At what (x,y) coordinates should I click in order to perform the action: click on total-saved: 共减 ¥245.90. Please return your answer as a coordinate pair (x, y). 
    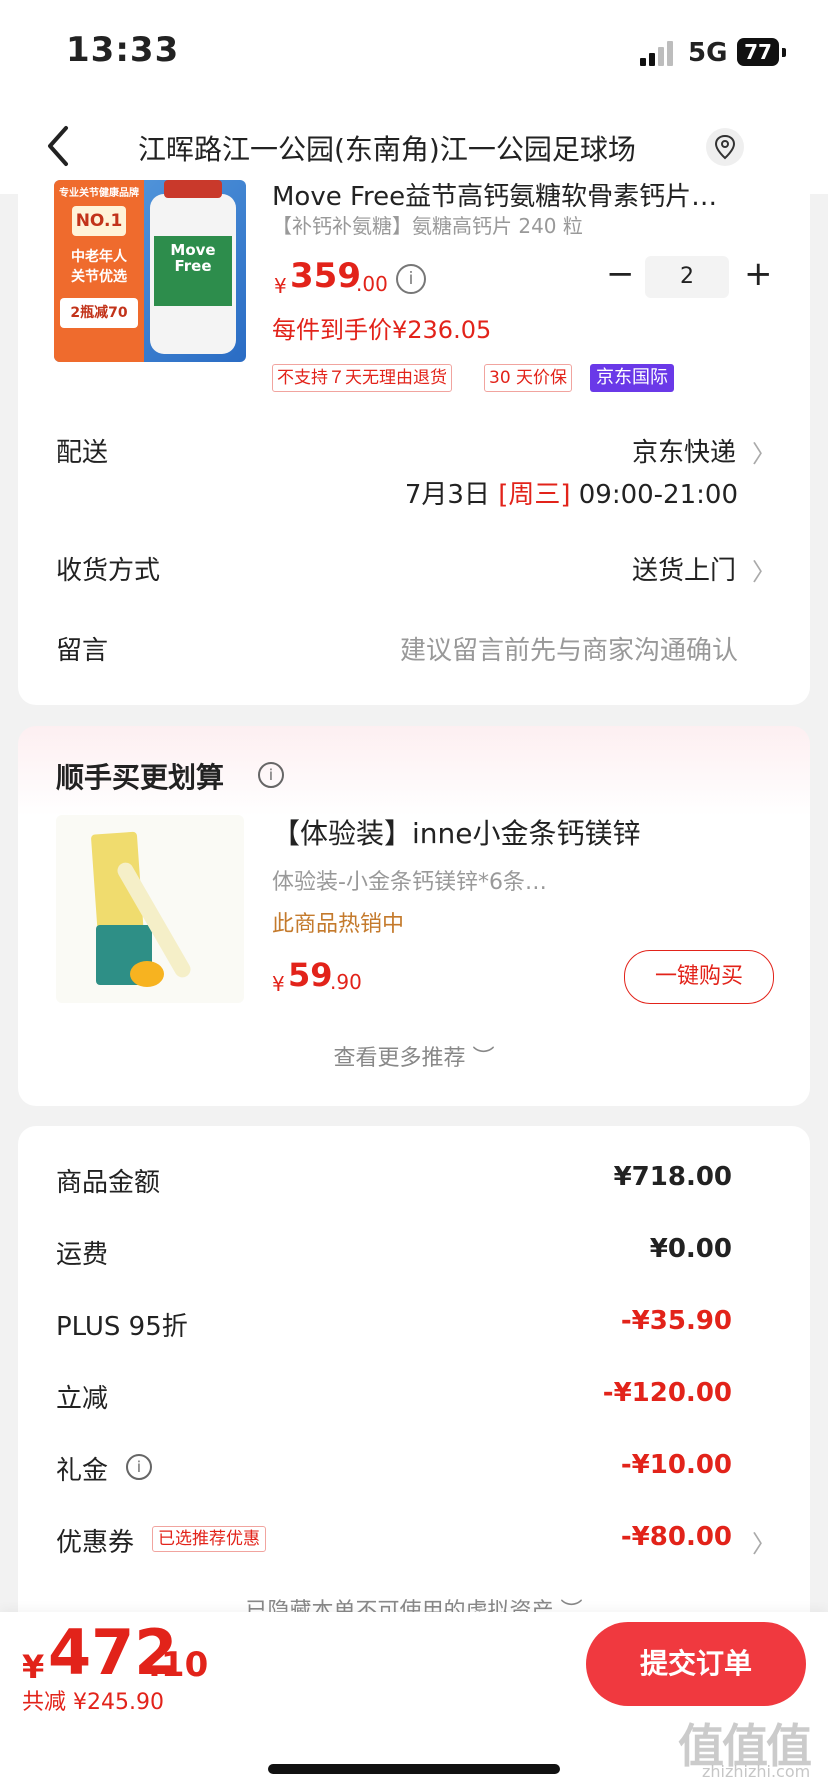
    Looking at the image, I should click on (93, 1702).